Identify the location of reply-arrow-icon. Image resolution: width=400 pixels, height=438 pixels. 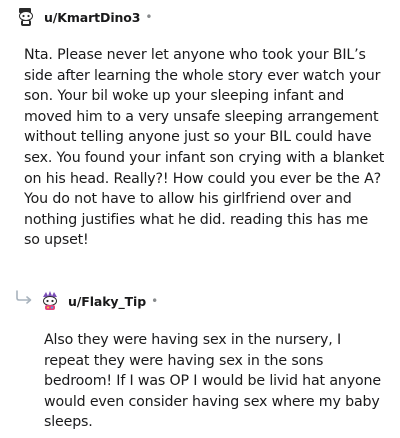
(25, 297).